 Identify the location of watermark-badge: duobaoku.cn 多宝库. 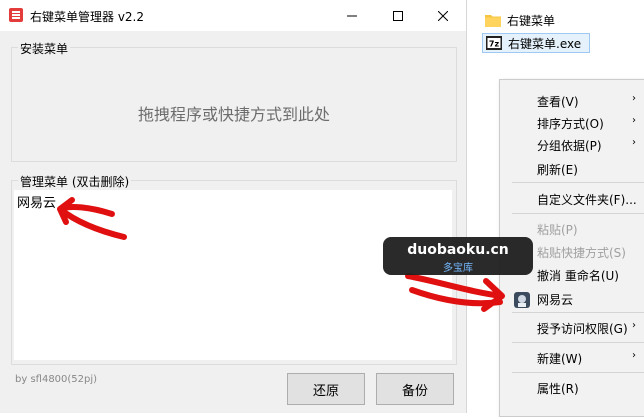
(458, 256).